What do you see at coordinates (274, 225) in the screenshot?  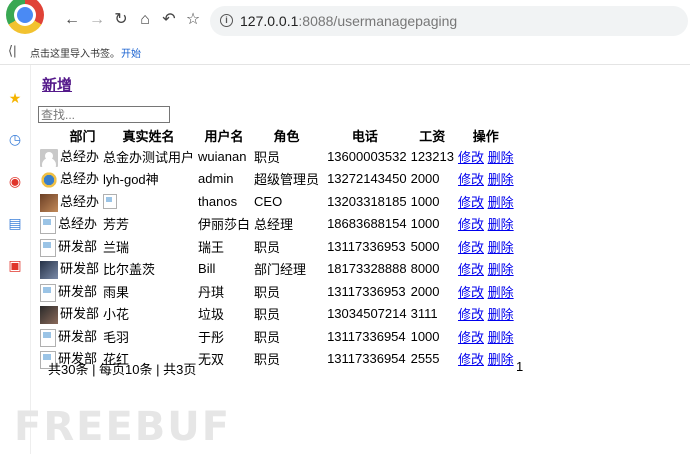 I see `role-cell: 总经理` at bounding box center [274, 225].